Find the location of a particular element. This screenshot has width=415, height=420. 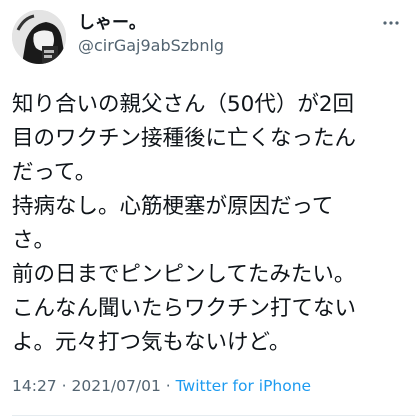

avatar-illustration-icon is located at coordinates (39, 37).